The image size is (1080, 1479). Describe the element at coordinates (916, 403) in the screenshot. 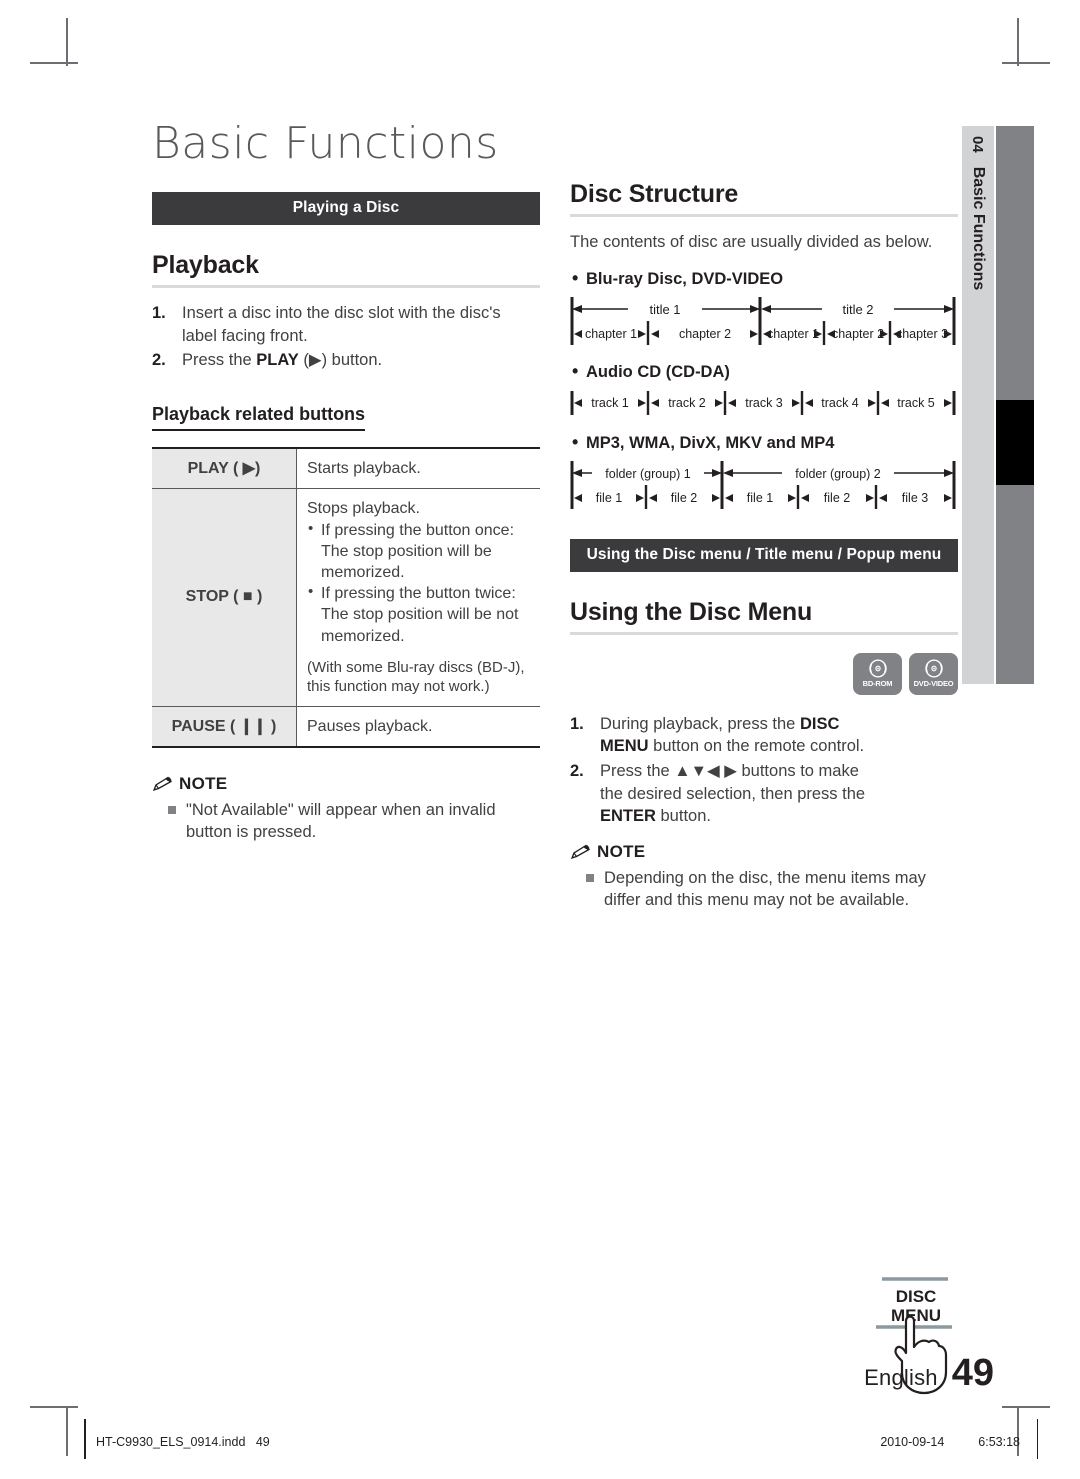

I see `svg-text: track 5` at that location.